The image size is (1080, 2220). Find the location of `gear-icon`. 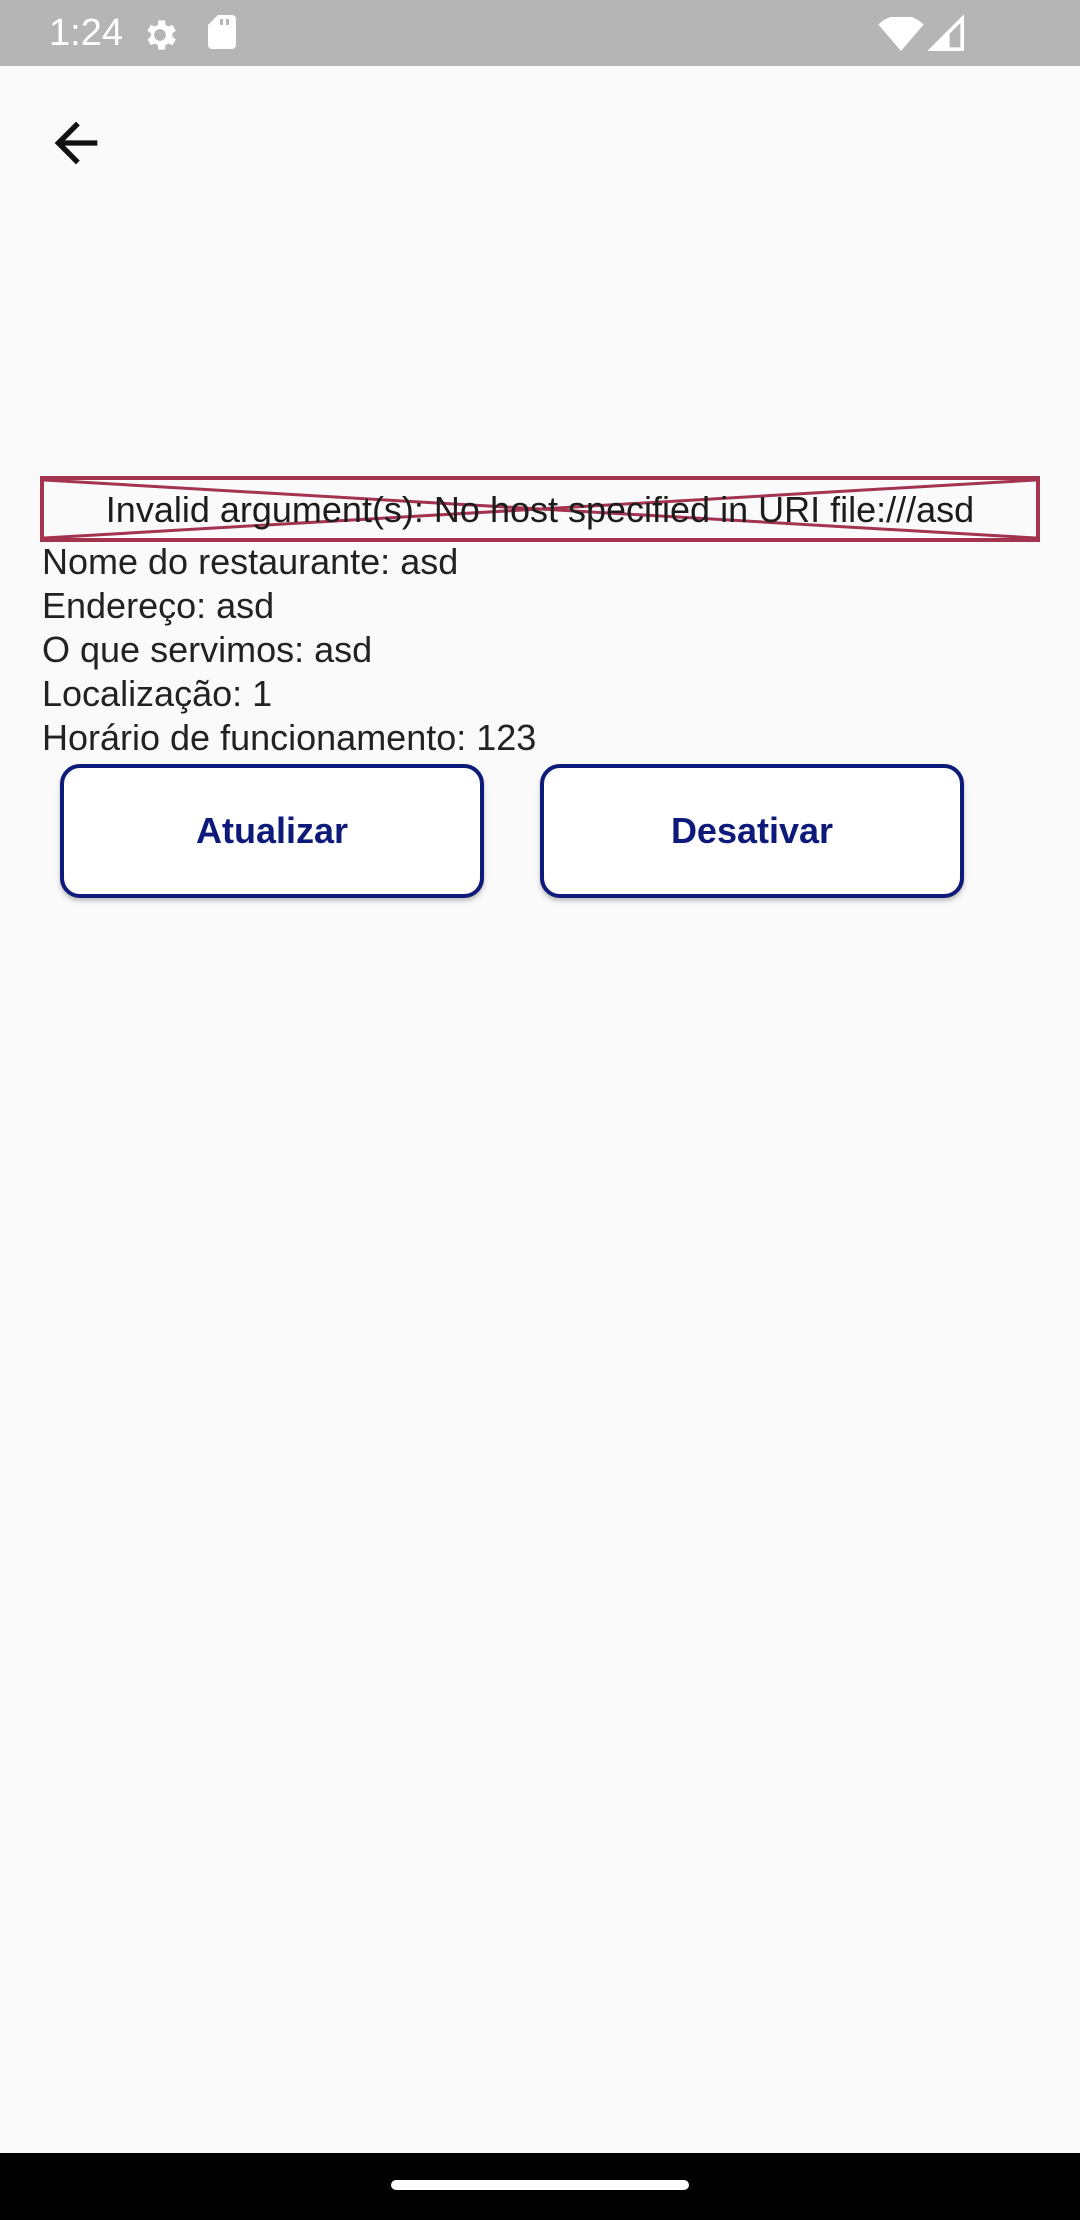

gear-icon is located at coordinates (161, 35).